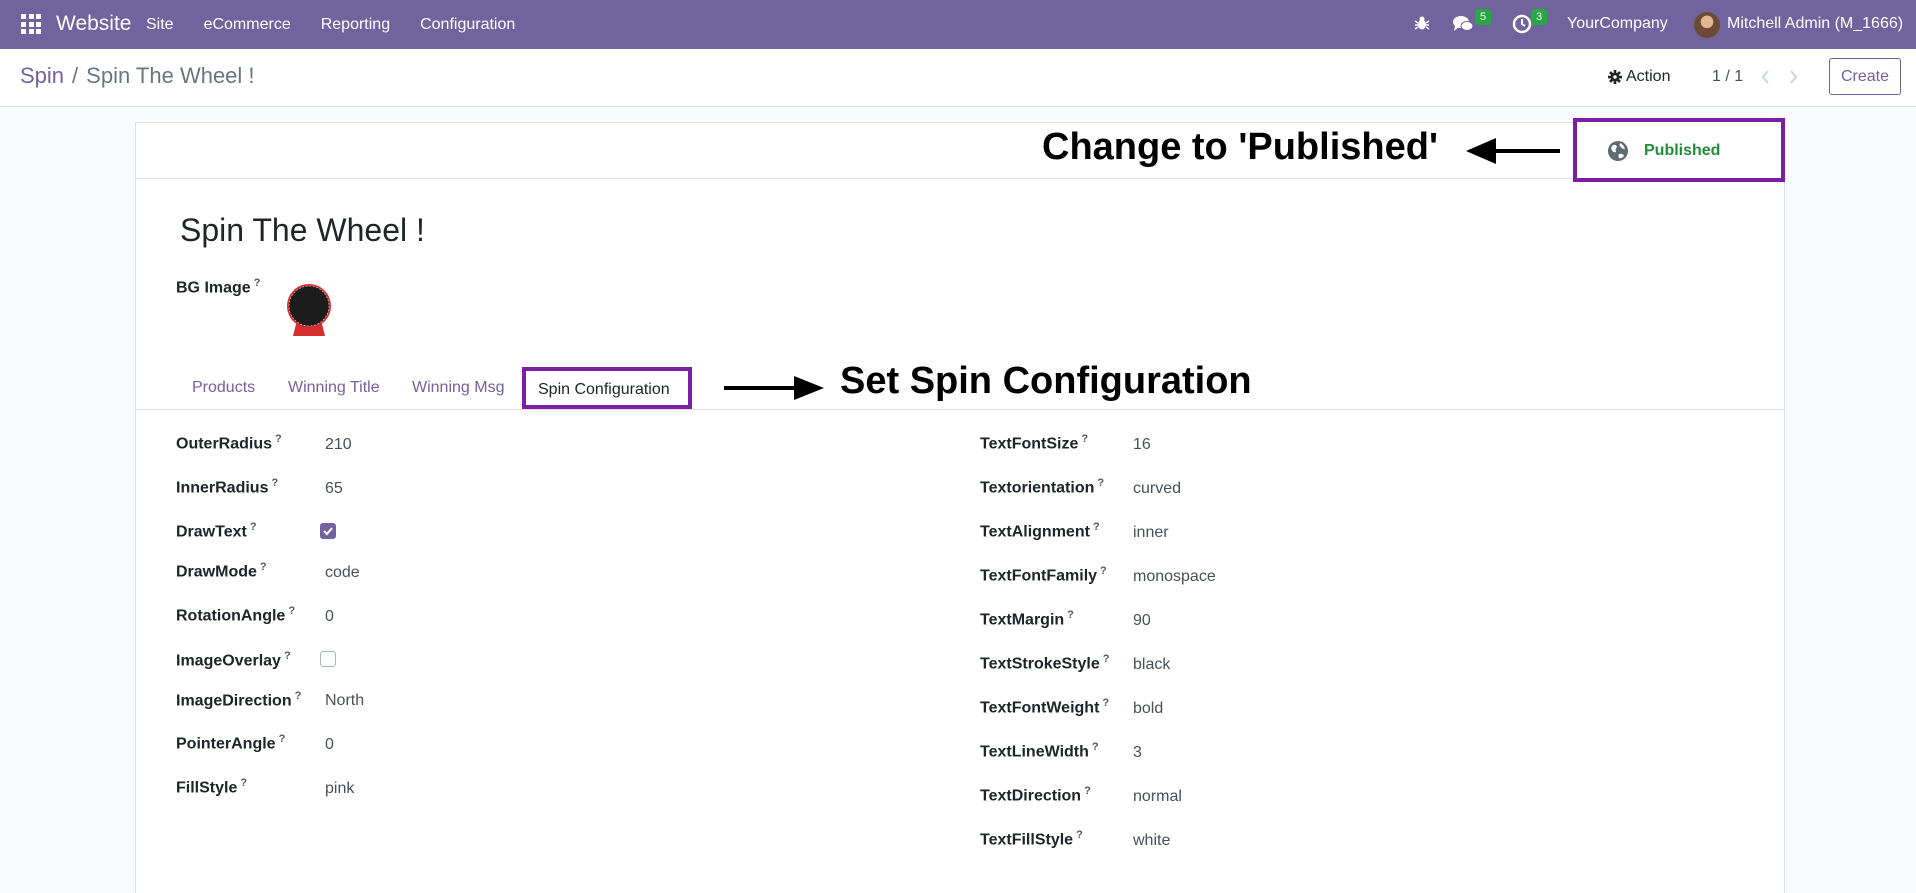 The height and width of the screenshot is (893, 1916). Describe the element at coordinates (1483, 17) in the screenshot. I see `chat-badge: 5` at that location.